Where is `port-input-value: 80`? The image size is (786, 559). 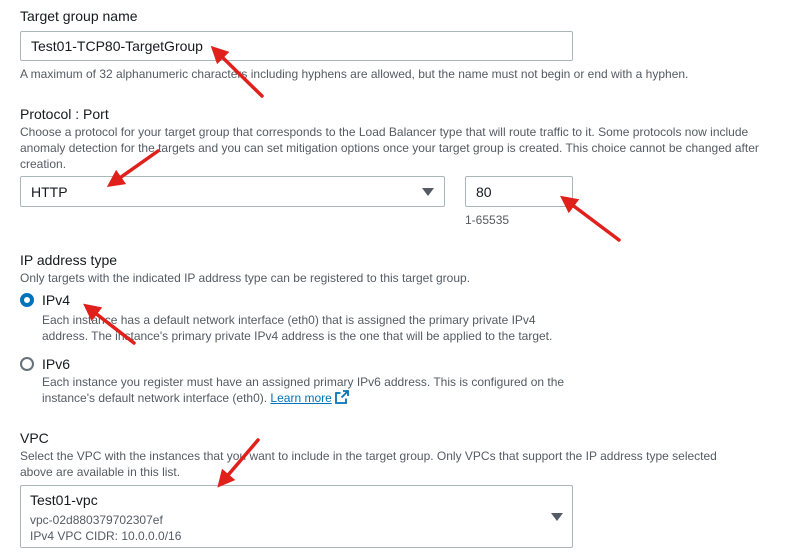 port-input-value: 80 is located at coordinates (484, 191).